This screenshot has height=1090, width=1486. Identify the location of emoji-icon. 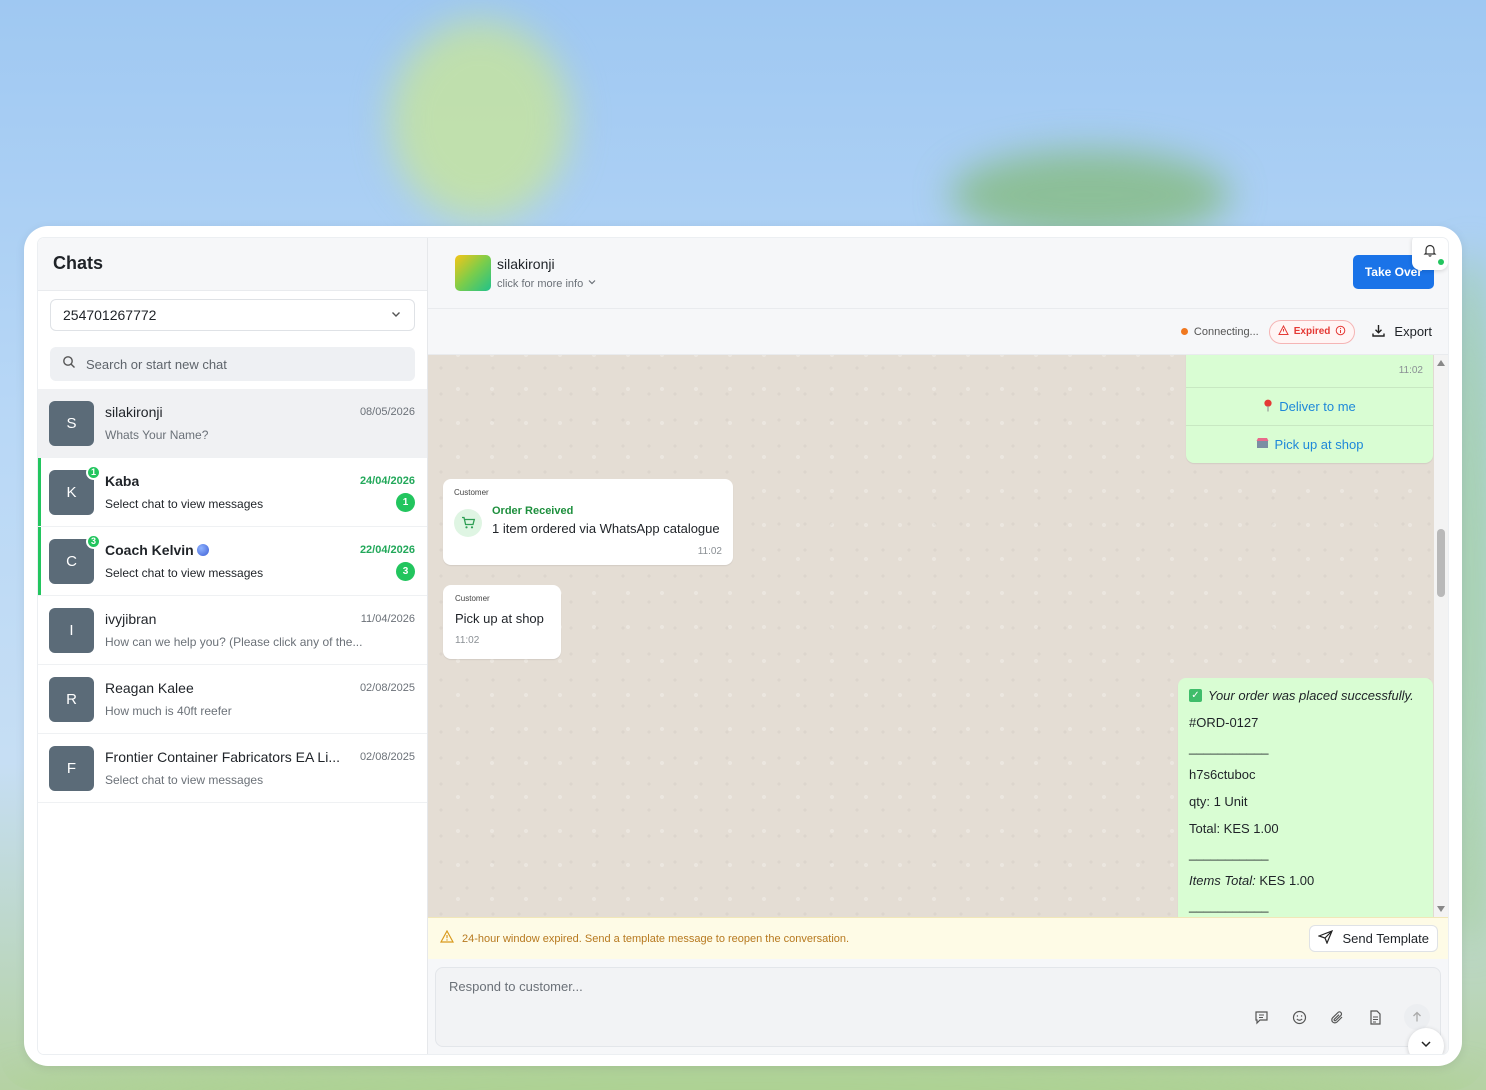
(1299, 1017).